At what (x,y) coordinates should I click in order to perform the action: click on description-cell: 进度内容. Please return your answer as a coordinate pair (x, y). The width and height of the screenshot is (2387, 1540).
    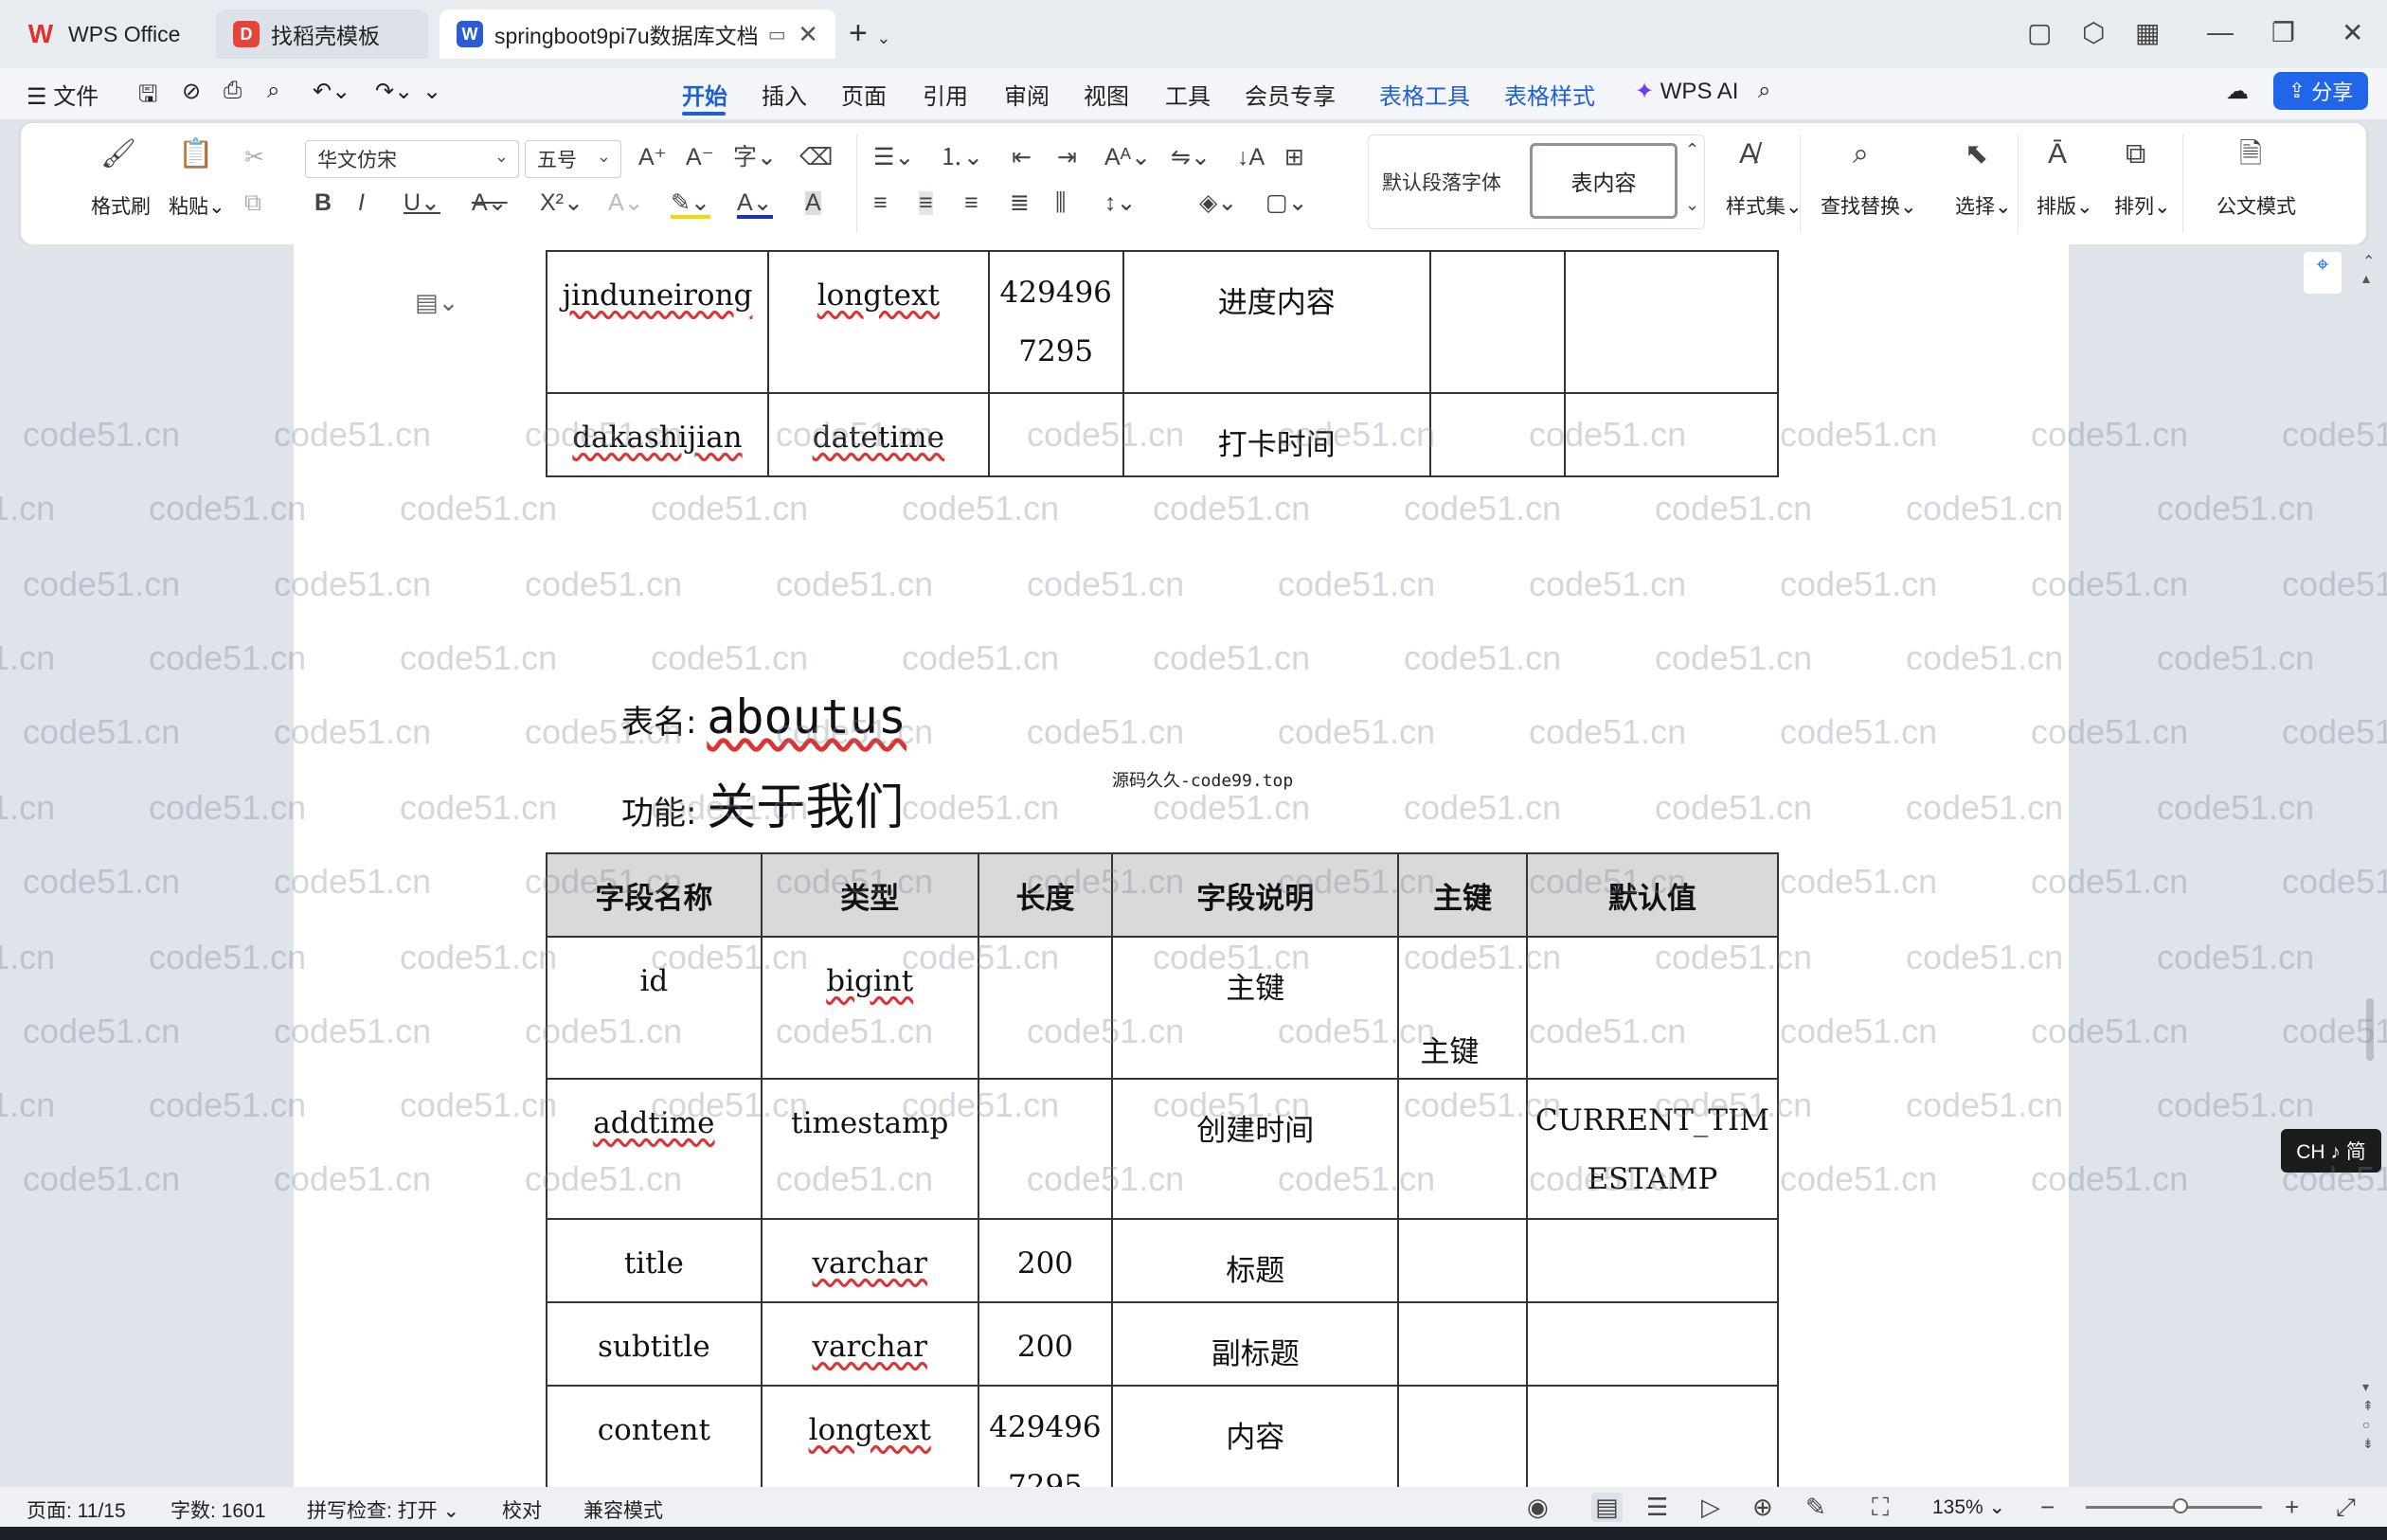
    Looking at the image, I should click on (1276, 322).